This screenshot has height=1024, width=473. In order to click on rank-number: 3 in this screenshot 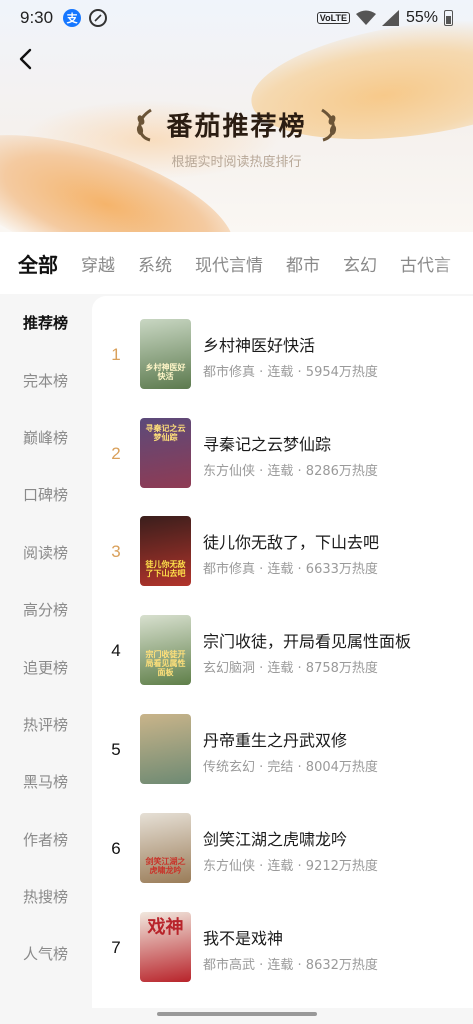, I will do `click(116, 551)`.